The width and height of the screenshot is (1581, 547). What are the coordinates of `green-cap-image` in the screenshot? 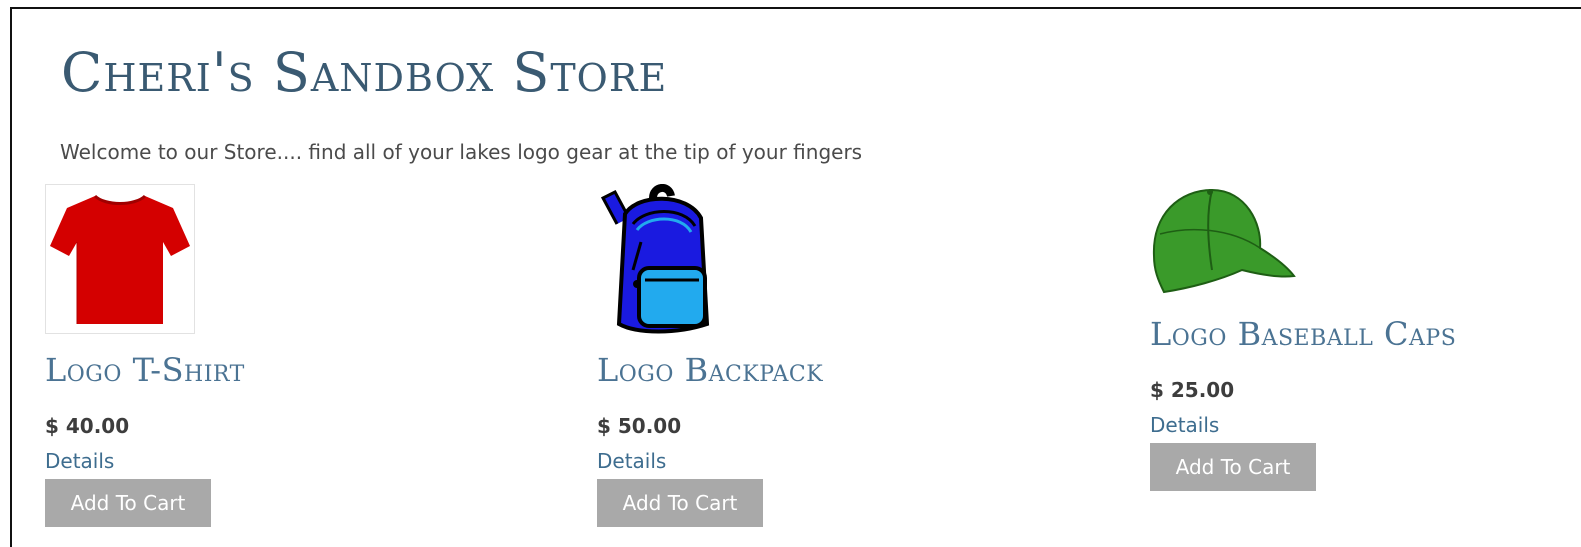 It's located at (1225, 244).